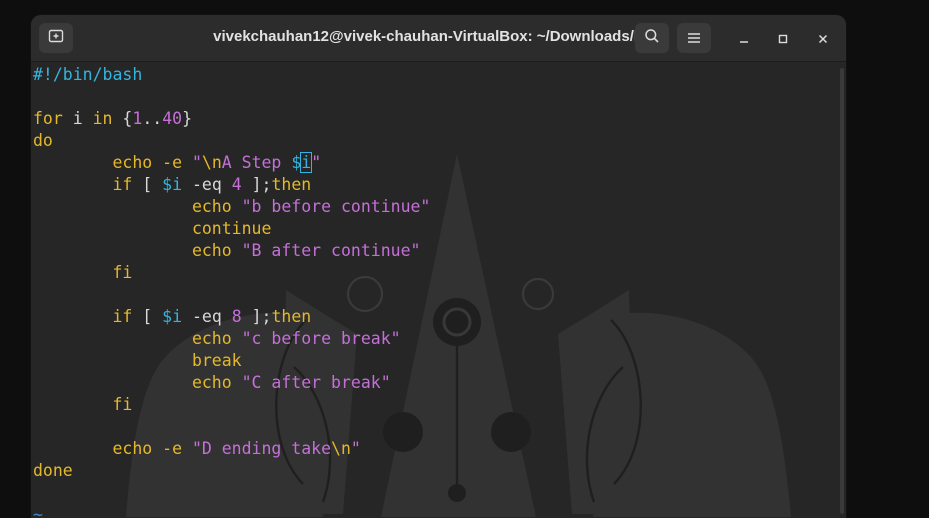  What do you see at coordinates (326, 250) in the screenshot?
I see `code-token: "B after continue"` at bounding box center [326, 250].